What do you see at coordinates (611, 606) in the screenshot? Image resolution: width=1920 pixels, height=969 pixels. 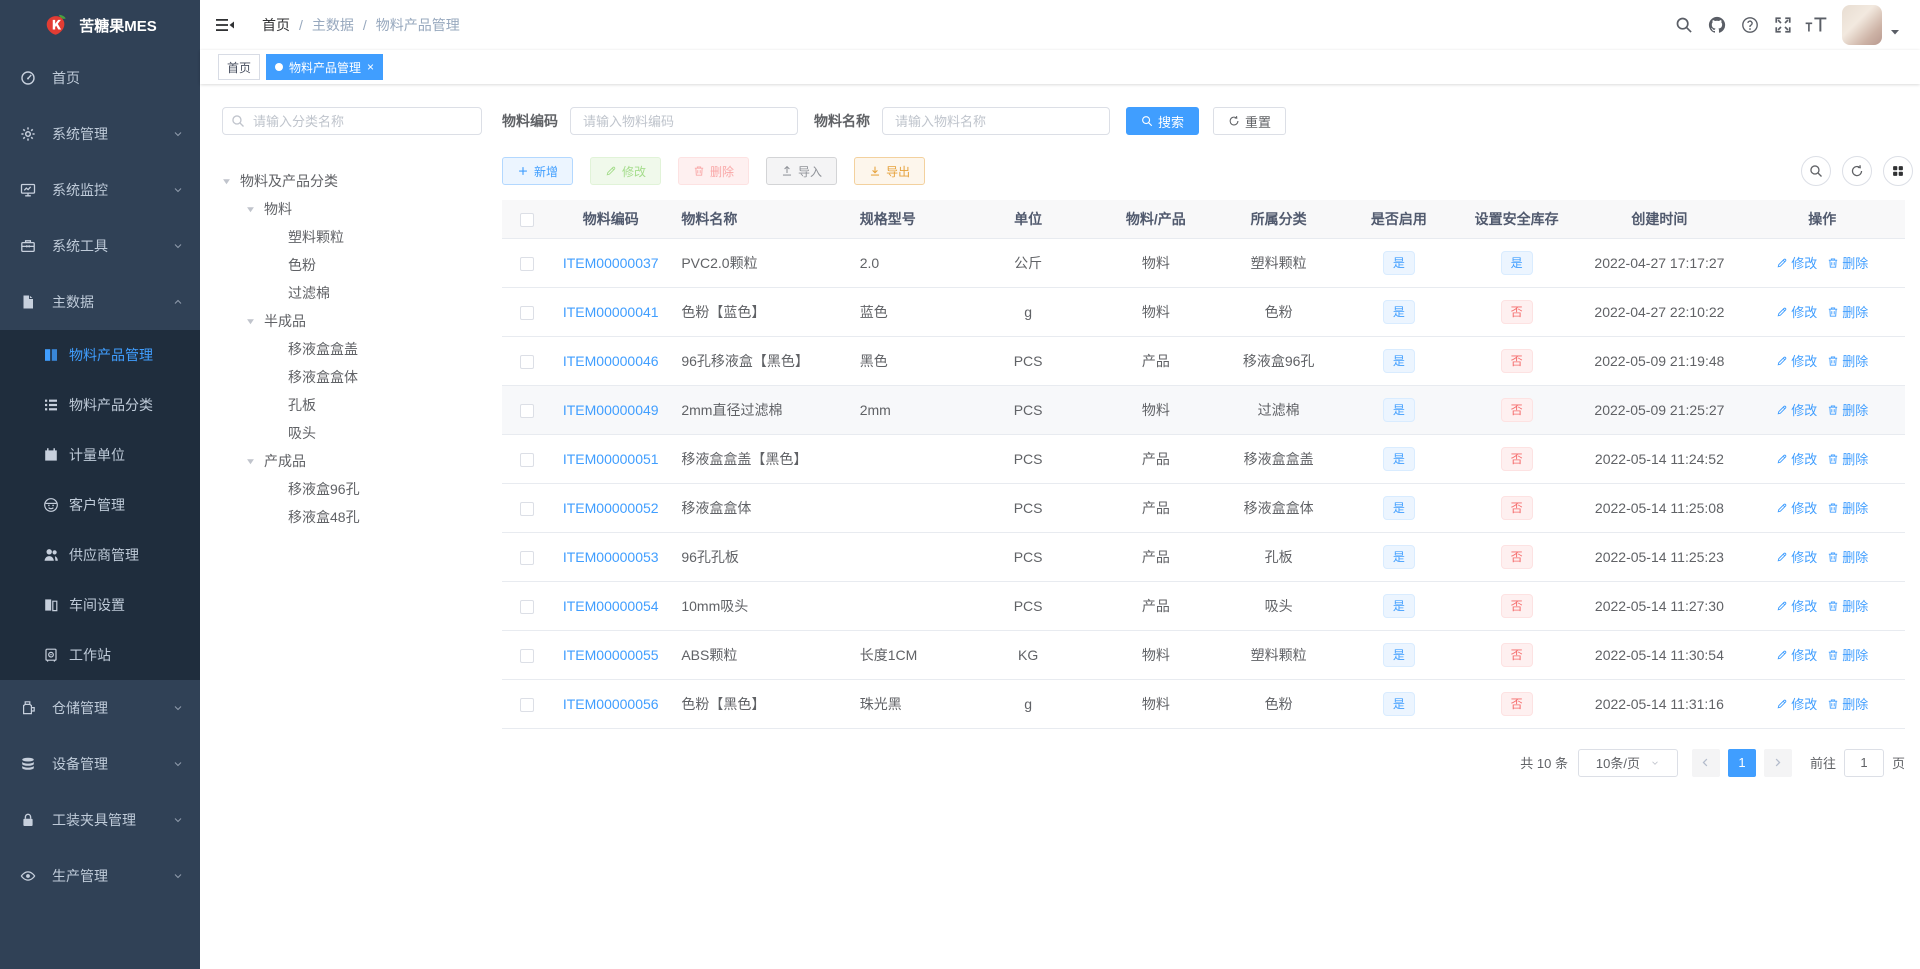 I see `material-code-link: ITEM00000054` at bounding box center [611, 606].